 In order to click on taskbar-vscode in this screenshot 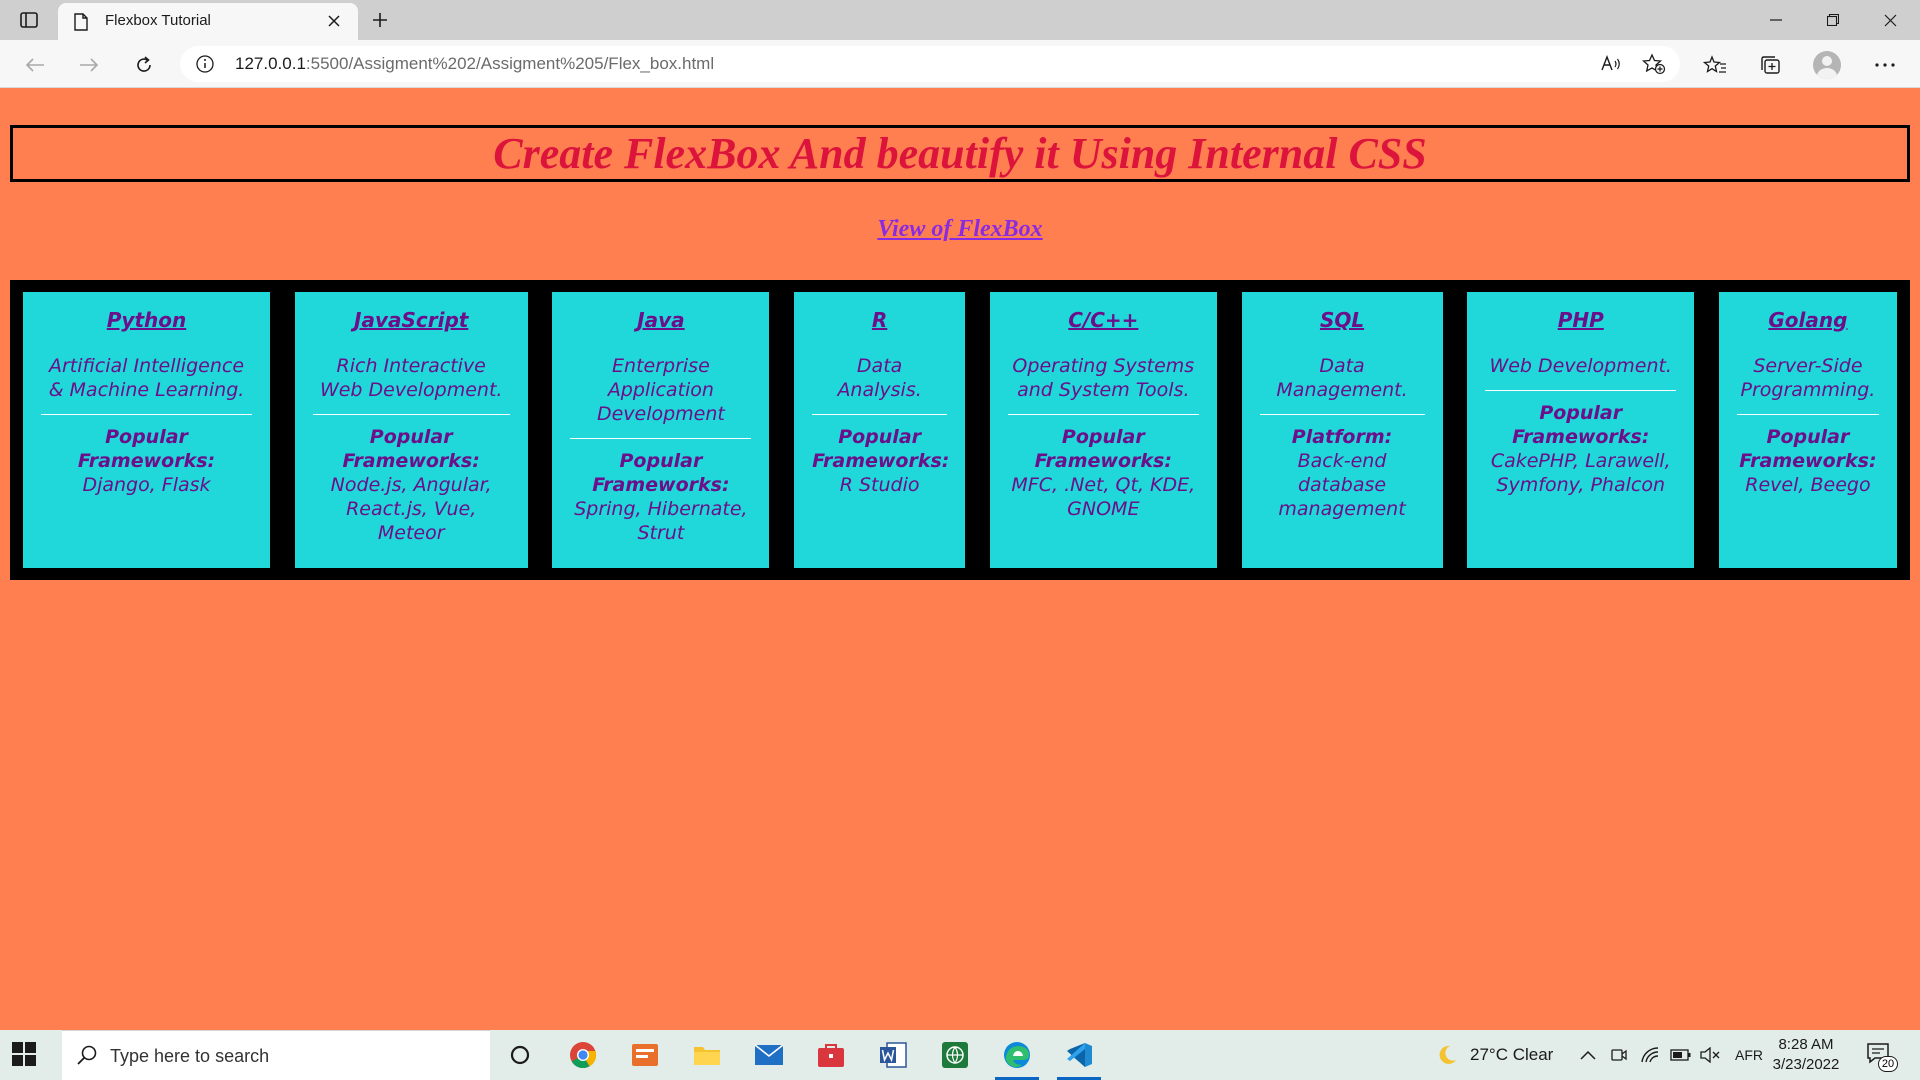, I will do `click(1079, 1055)`.